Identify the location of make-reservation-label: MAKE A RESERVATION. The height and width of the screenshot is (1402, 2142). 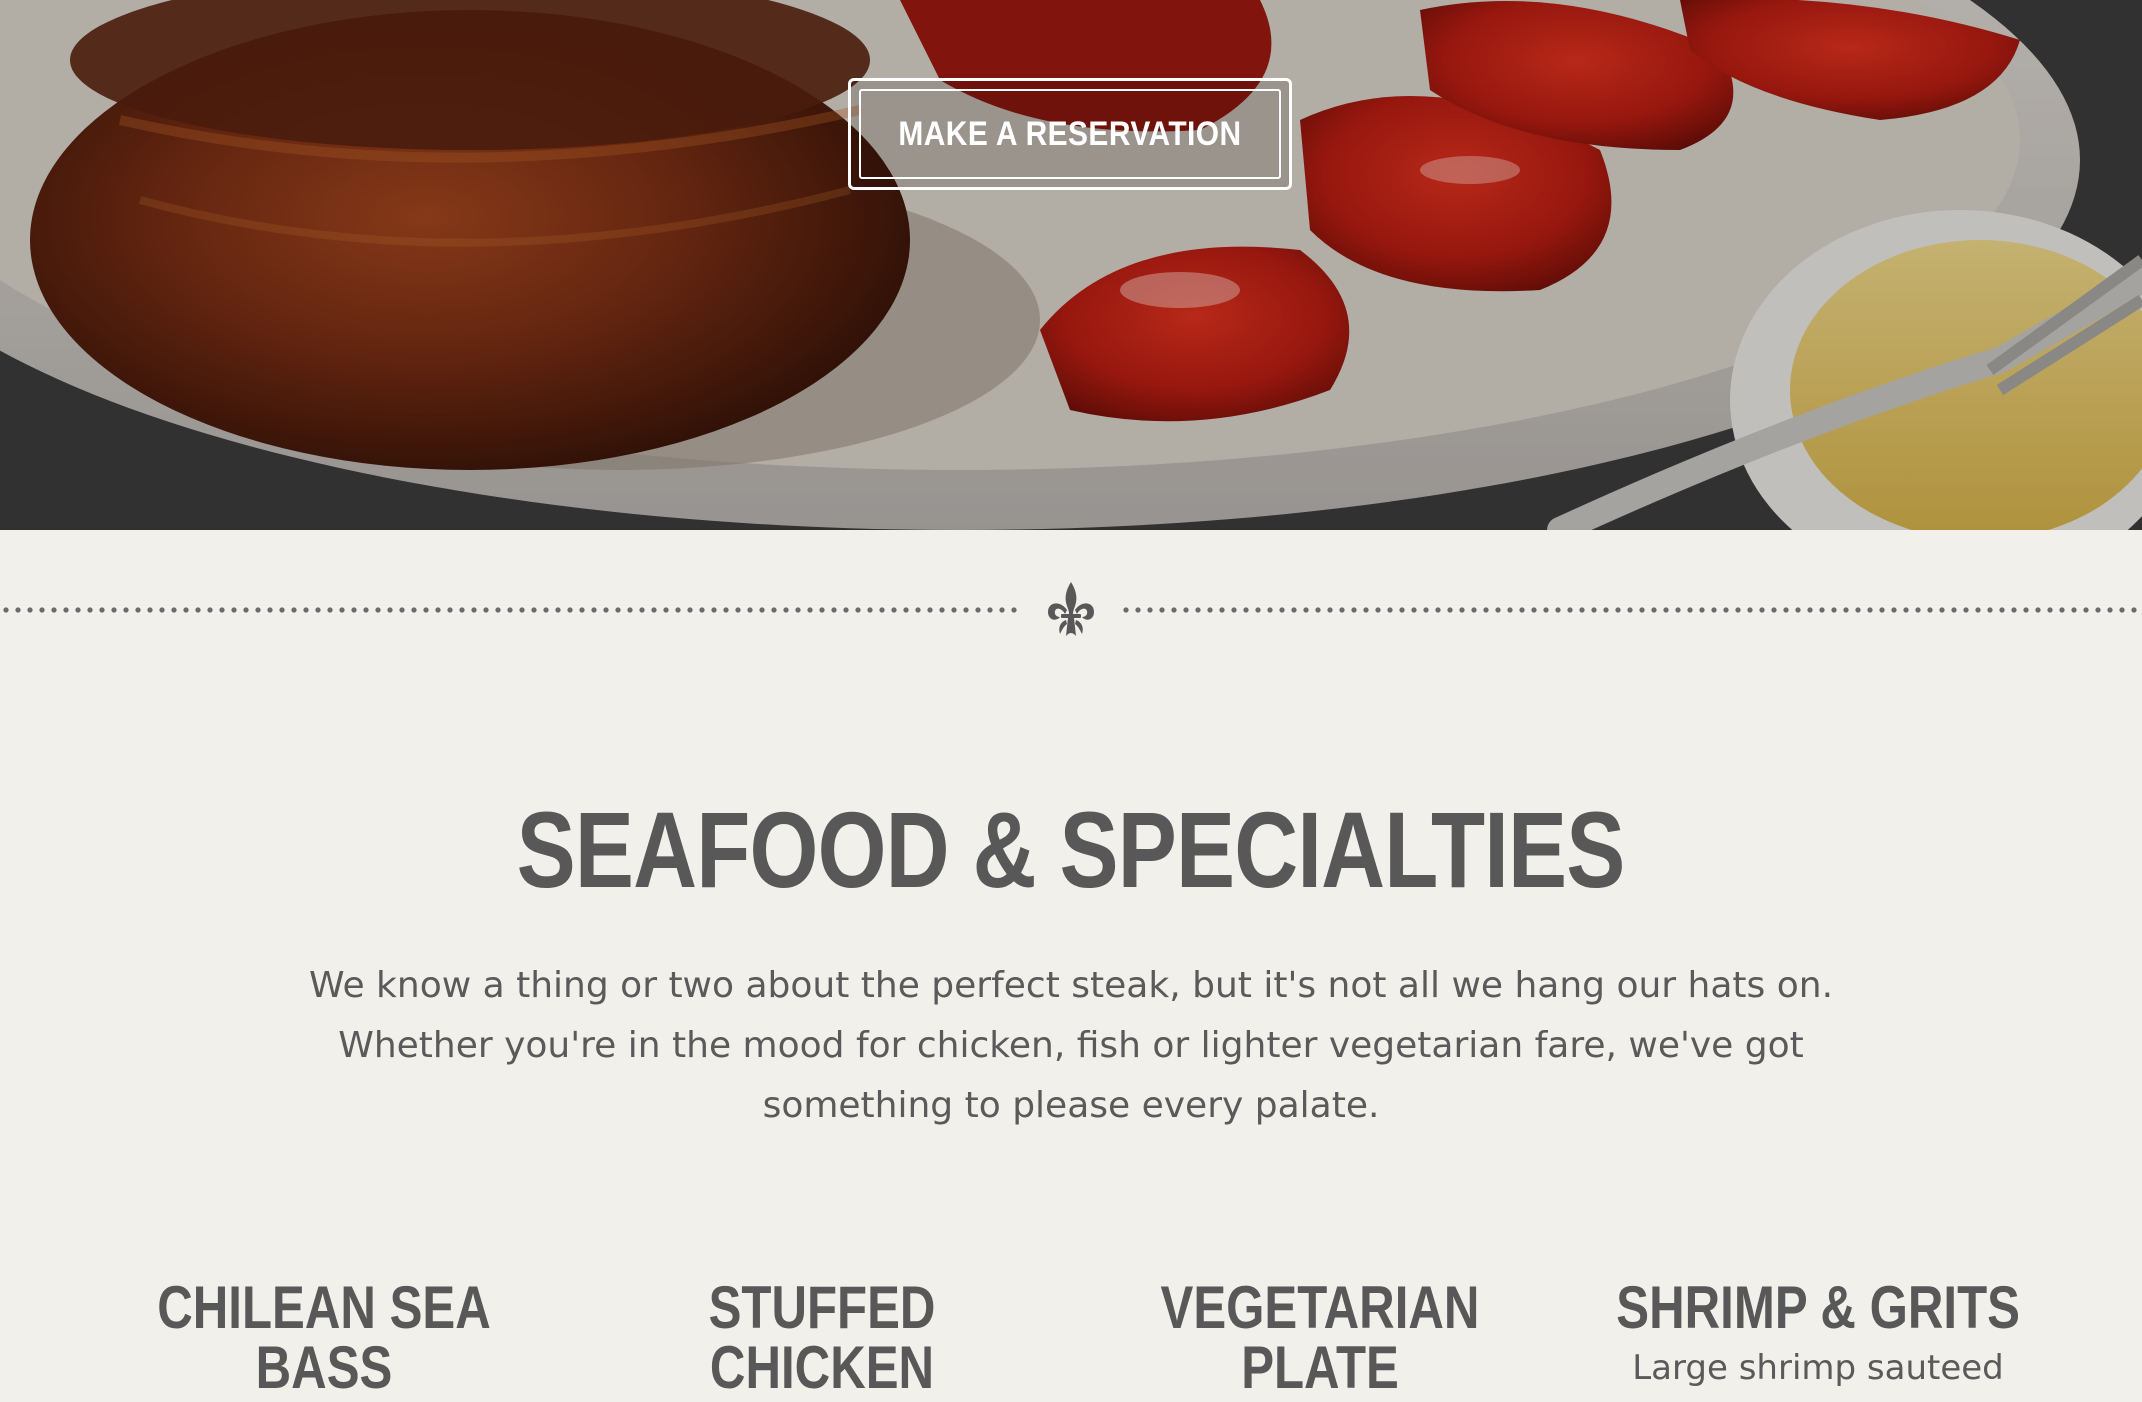
(1070, 133).